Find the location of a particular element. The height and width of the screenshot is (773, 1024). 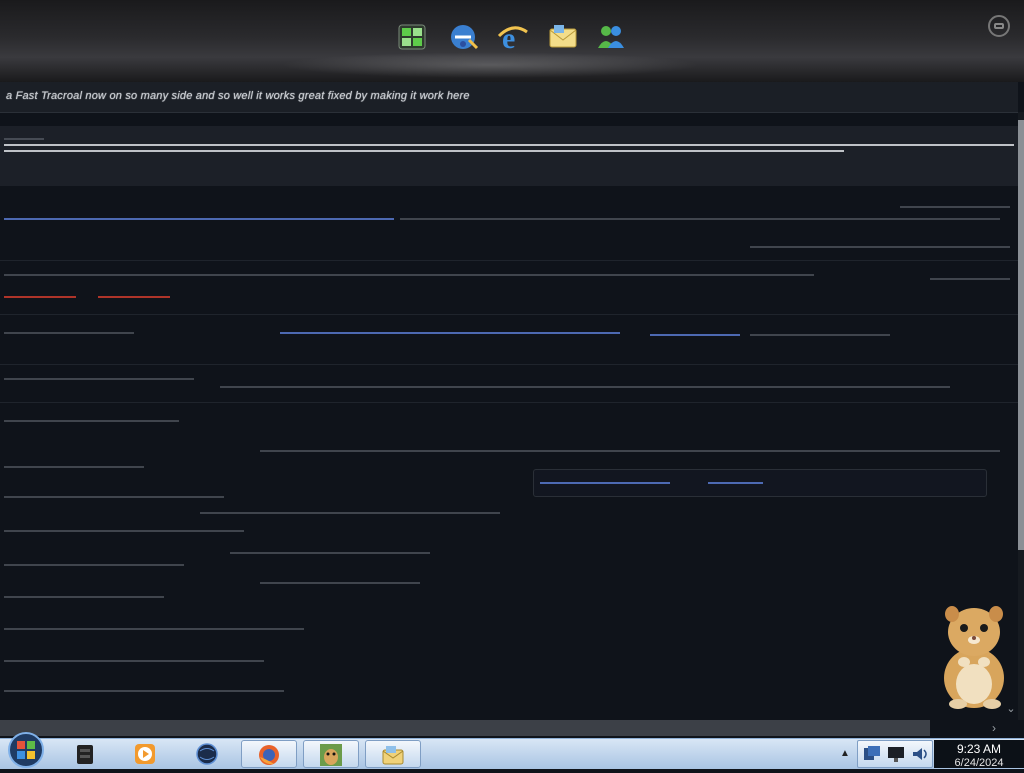

taskbar-clock: 9:23 AM 6/24/2024 is located at coordinates (979, 754).